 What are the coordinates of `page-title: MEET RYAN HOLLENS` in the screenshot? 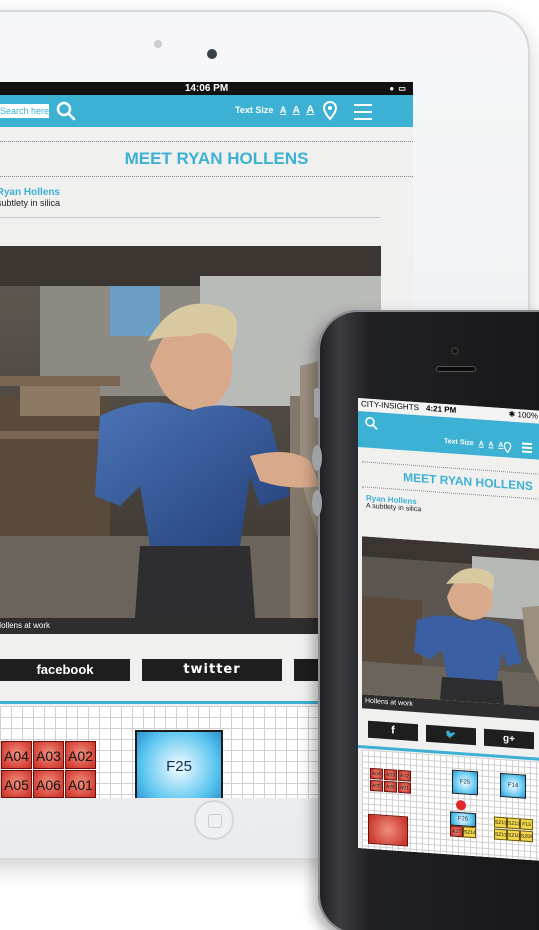 It's located at (206, 159).